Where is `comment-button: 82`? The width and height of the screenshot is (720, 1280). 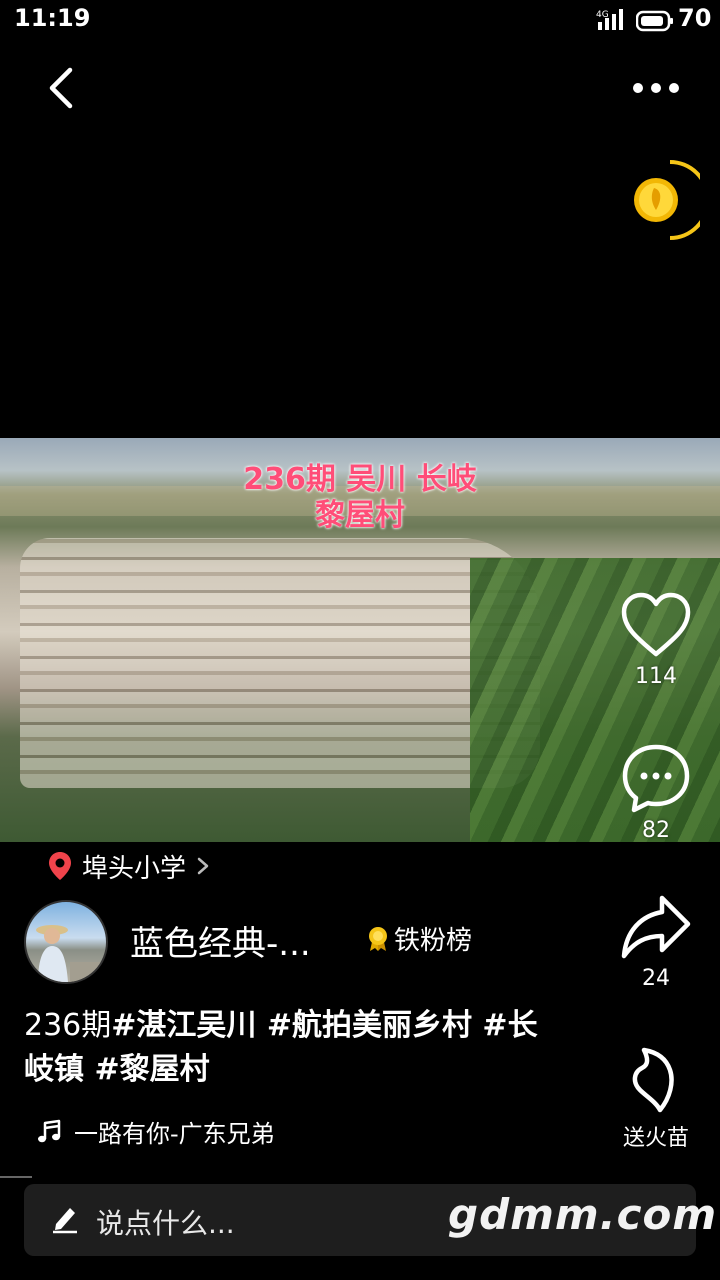
comment-button: 82 is located at coordinates (656, 792).